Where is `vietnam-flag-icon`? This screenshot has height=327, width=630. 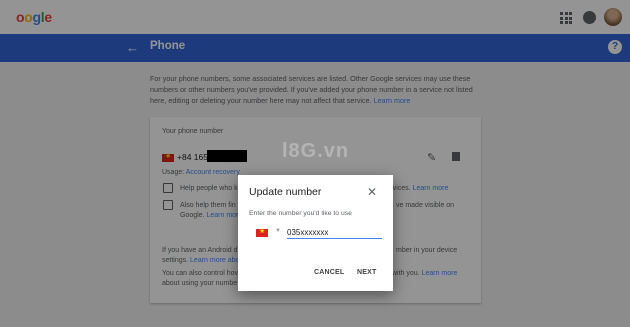
vietnam-flag-icon is located at coordinates (262, 232).